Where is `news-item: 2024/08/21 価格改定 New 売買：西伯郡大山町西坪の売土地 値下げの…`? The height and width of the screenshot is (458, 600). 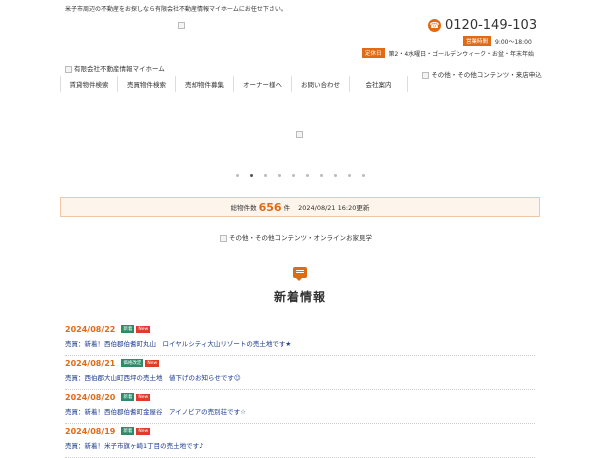 news-item: 2024/08/21 価格改定 New 売買：西伯郡大山町西坪の売土地 値下げの… is located at coordinates (300, 373).